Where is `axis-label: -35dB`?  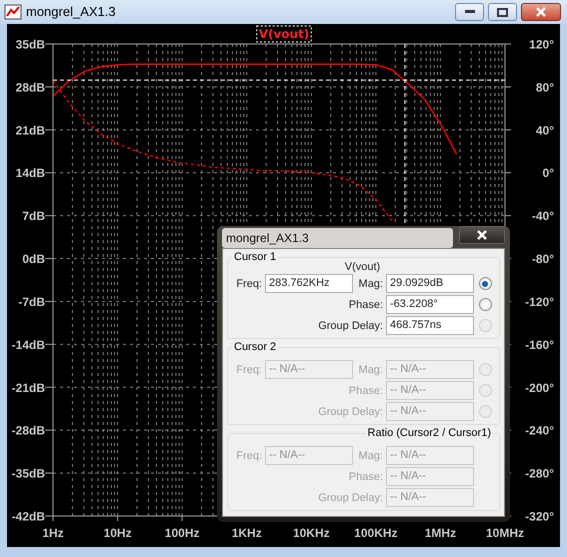 axis-label: -35dB is located at coordinates (28, 473).